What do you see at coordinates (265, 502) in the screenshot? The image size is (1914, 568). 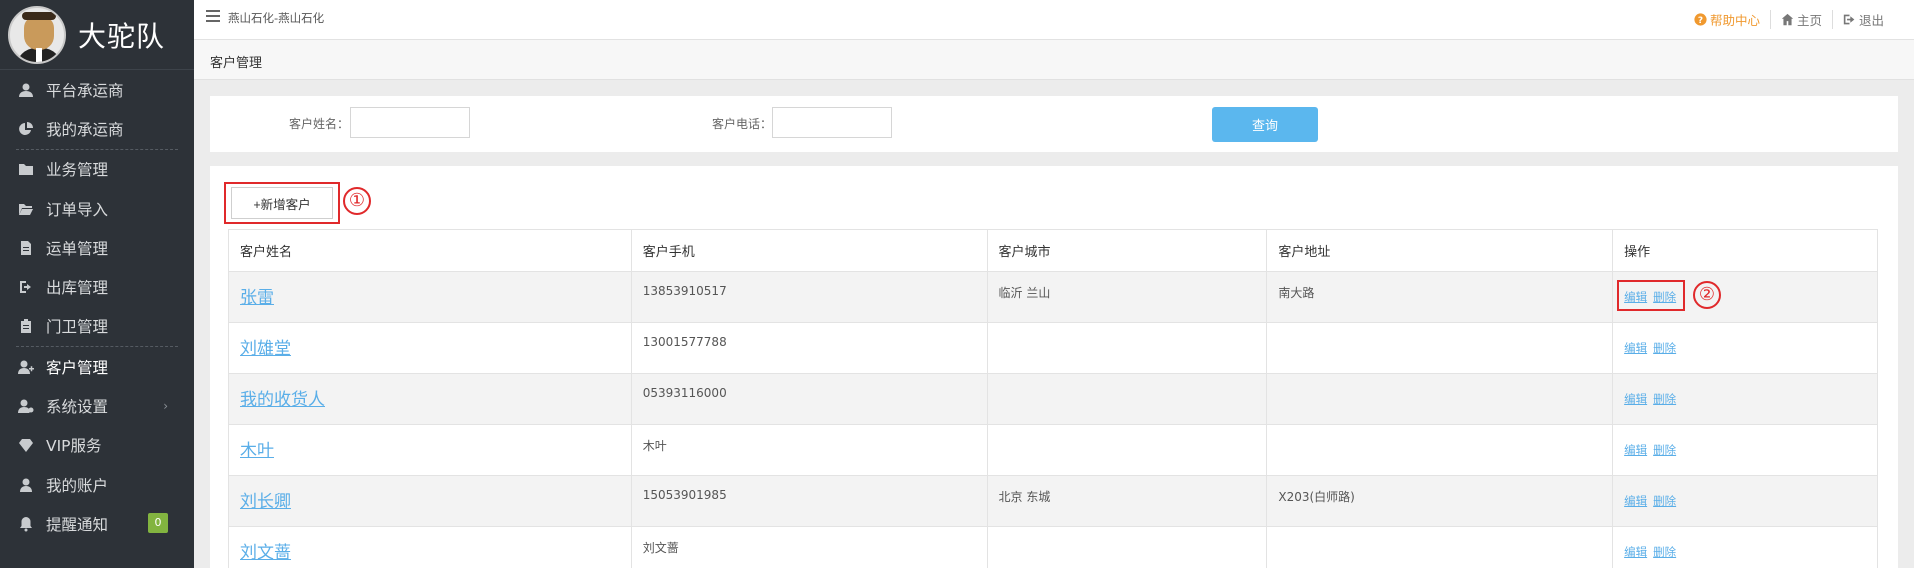 I see `customer-name-link: 刘长卿` at bounding box center [265, 502].